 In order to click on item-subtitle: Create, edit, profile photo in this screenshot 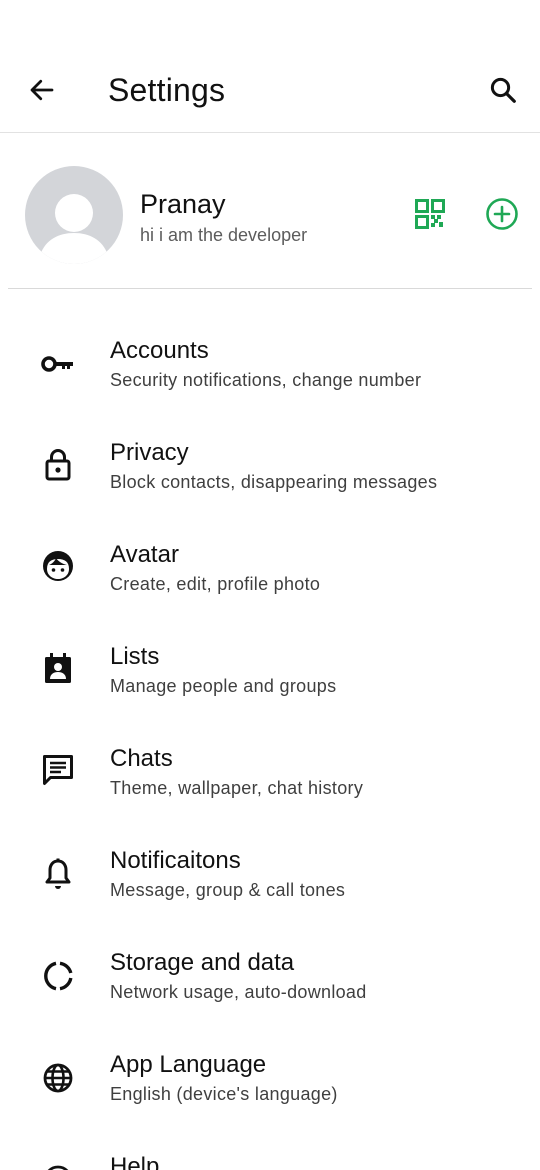, I will do `click(215, 584)`.